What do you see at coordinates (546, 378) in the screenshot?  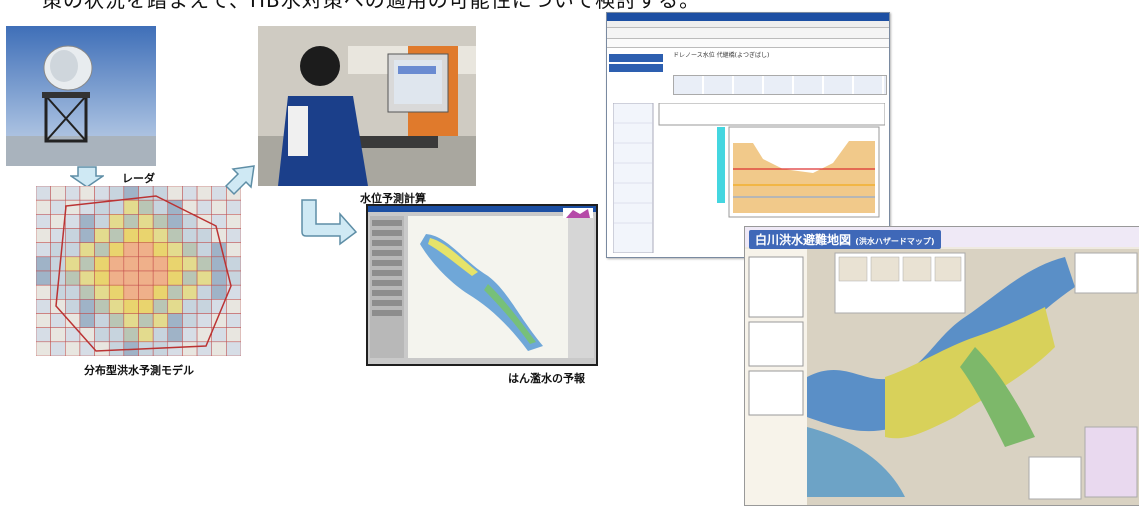 I see `inundation-caption: はん濫水の予報` at bounding box center [546, 378].